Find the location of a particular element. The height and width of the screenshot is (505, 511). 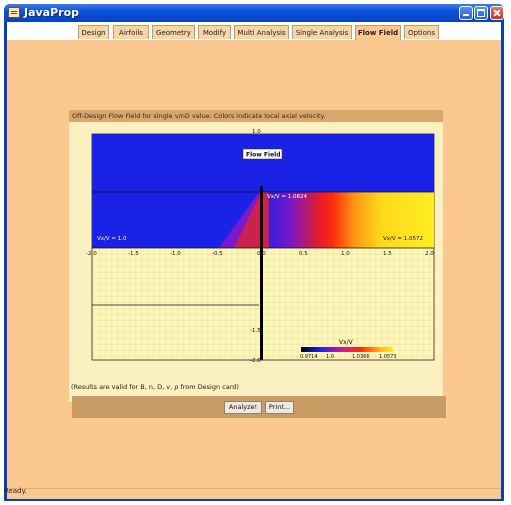

tab-geometry: Geometry is located at coordinates (173, 32).